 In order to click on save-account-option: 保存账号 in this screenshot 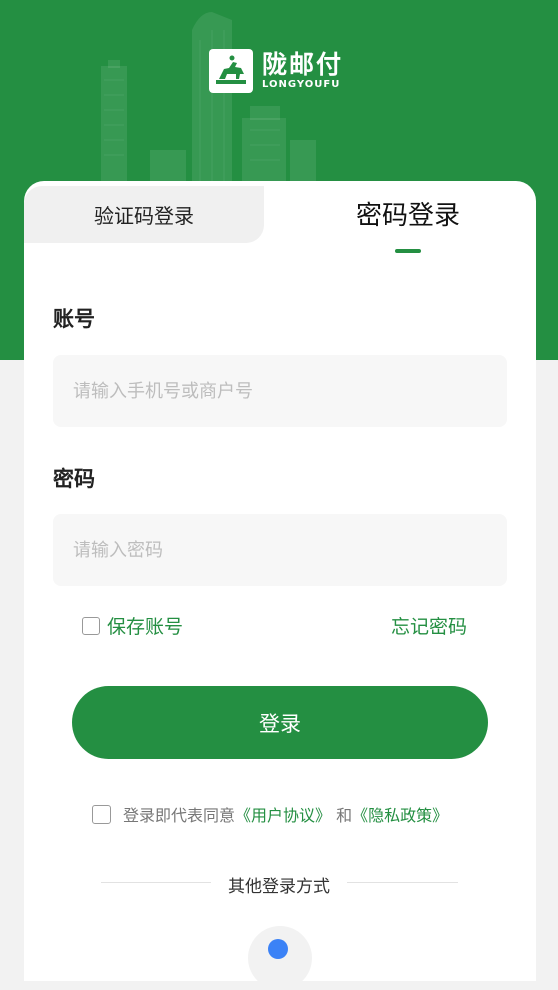, I will do `click(132, 625)`.